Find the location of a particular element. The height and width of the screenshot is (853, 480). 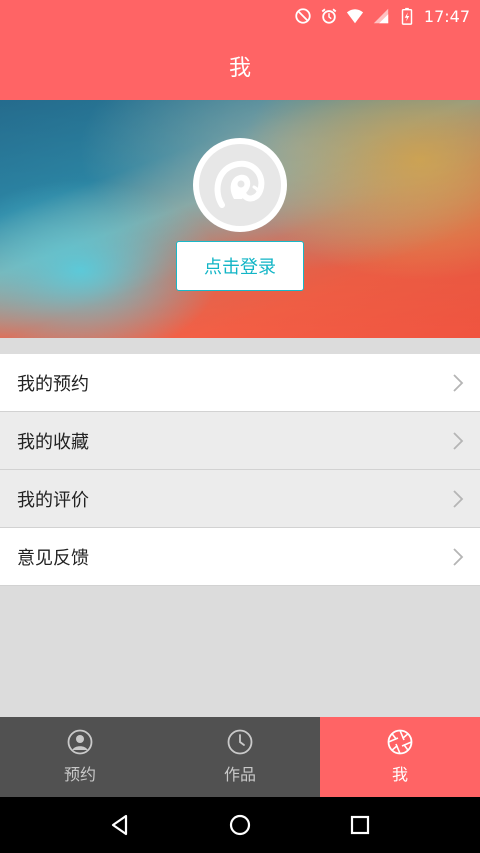

user-circle-icon is located at coordinates (80, 742).